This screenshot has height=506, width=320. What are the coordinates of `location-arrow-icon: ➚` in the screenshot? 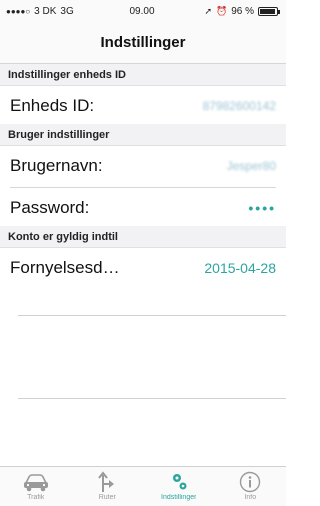 It's located at (208, 10).